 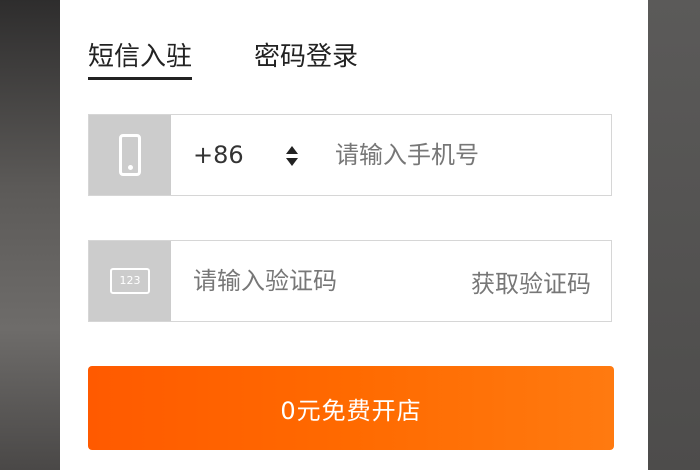 I want to click on backdrop-left-shade, so click(x=30, y=235).